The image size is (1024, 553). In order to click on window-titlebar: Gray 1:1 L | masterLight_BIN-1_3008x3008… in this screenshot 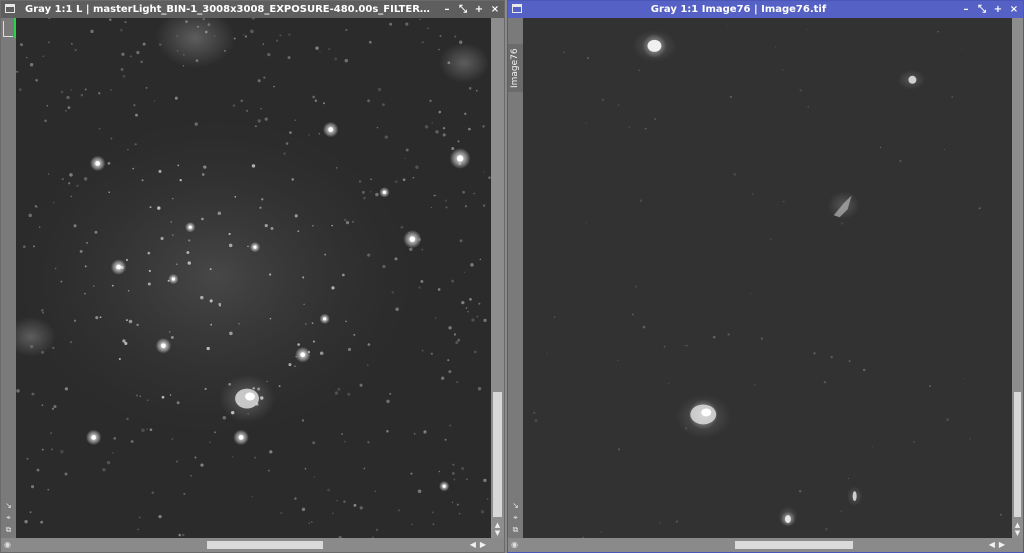, I will do `click(252, 9)`.